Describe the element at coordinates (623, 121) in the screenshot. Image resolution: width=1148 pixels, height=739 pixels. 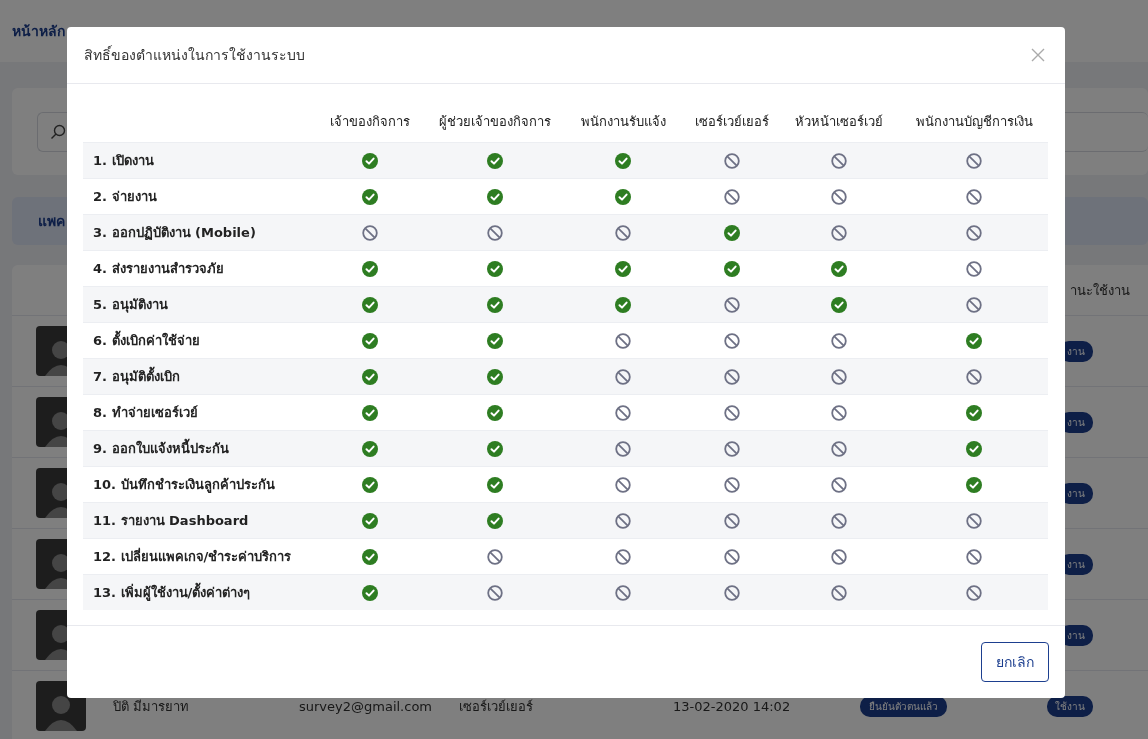
I see `column-header: พนักงานรับแจ้ง` at that location.